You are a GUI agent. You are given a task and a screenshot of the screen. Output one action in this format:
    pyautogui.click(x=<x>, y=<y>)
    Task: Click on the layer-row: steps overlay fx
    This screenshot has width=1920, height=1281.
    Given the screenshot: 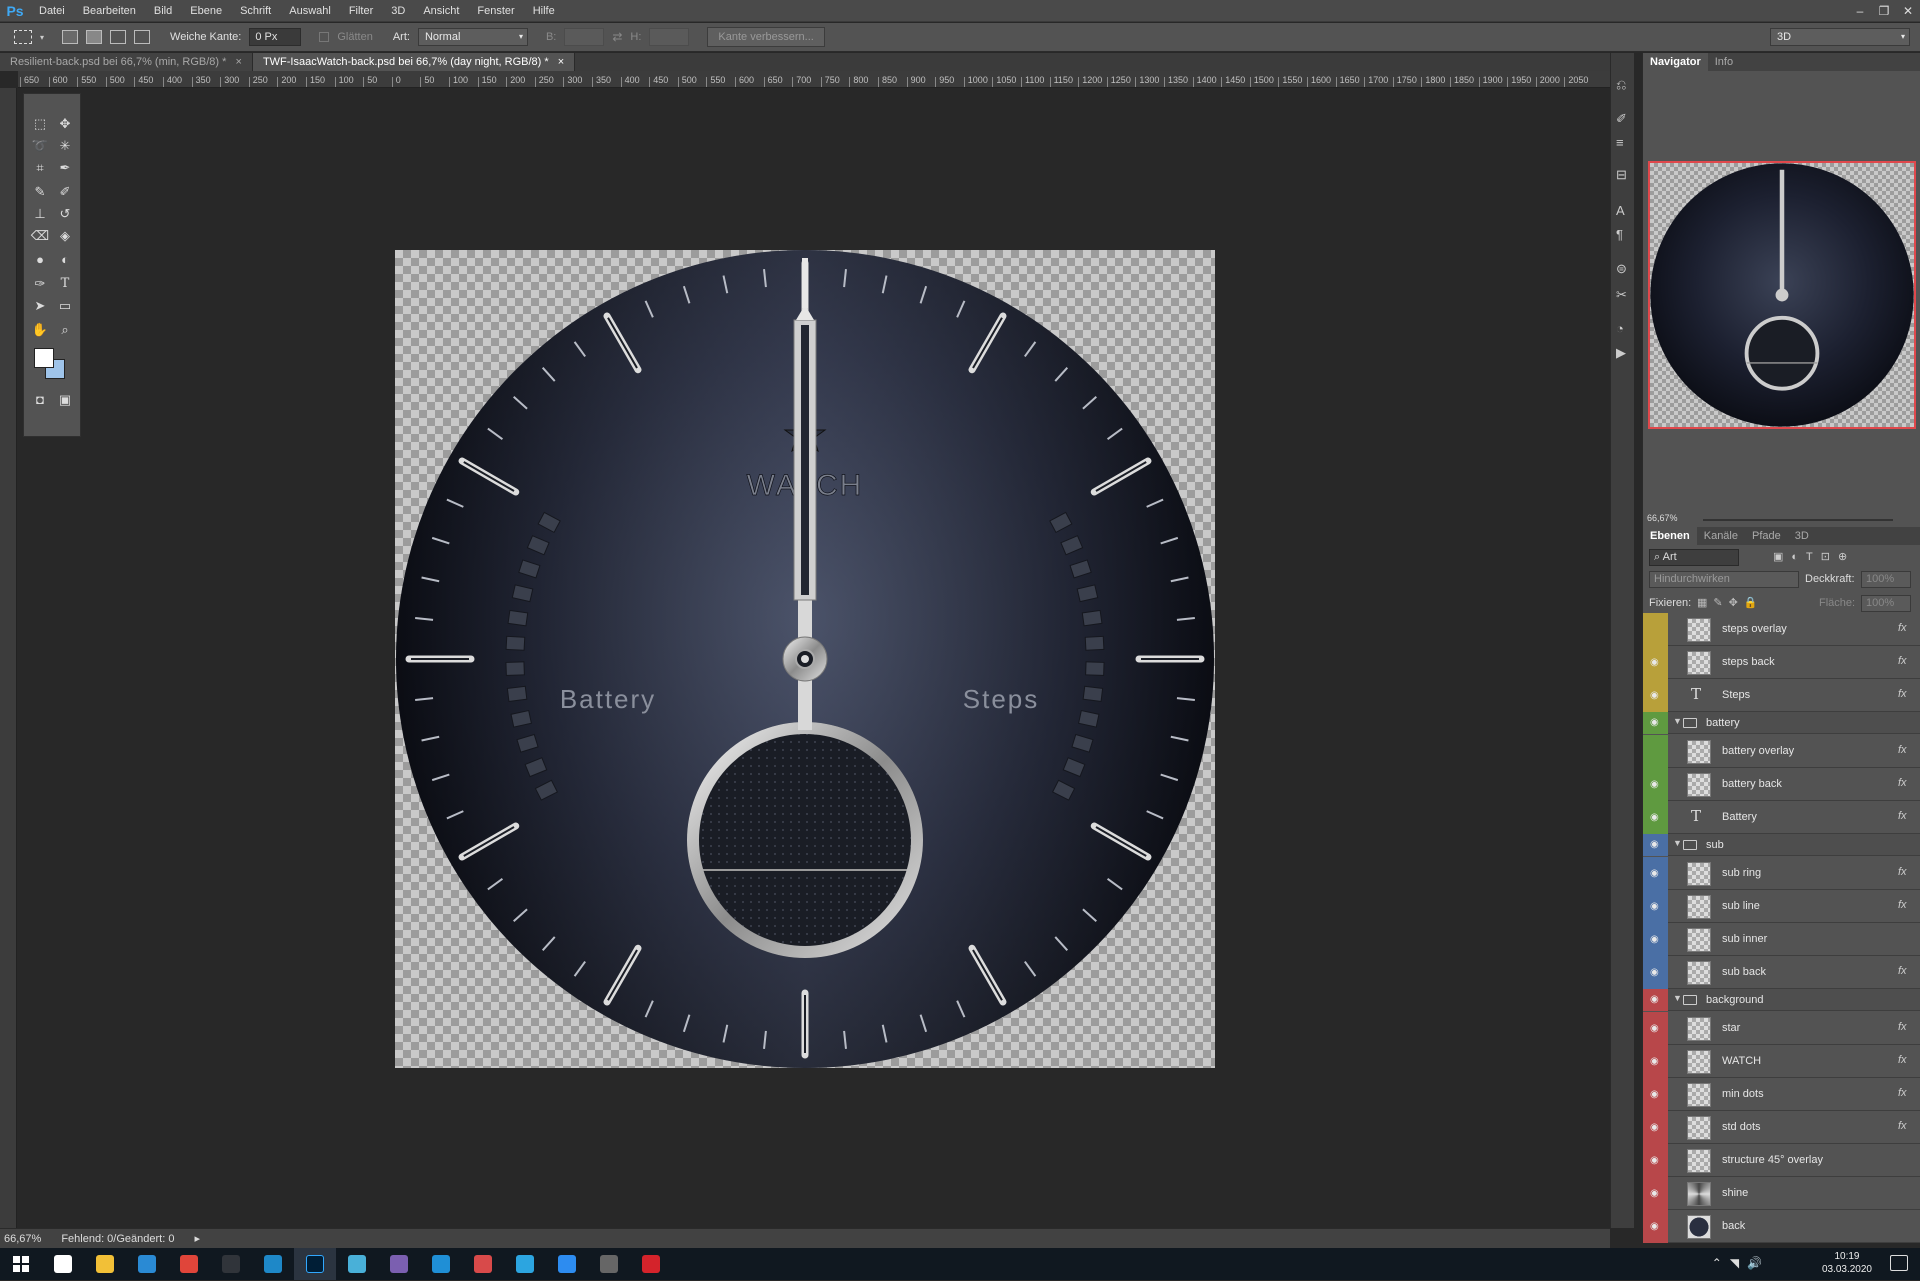 What is the action you would take?
    pyautogui.click(x=1781, y=629)
    